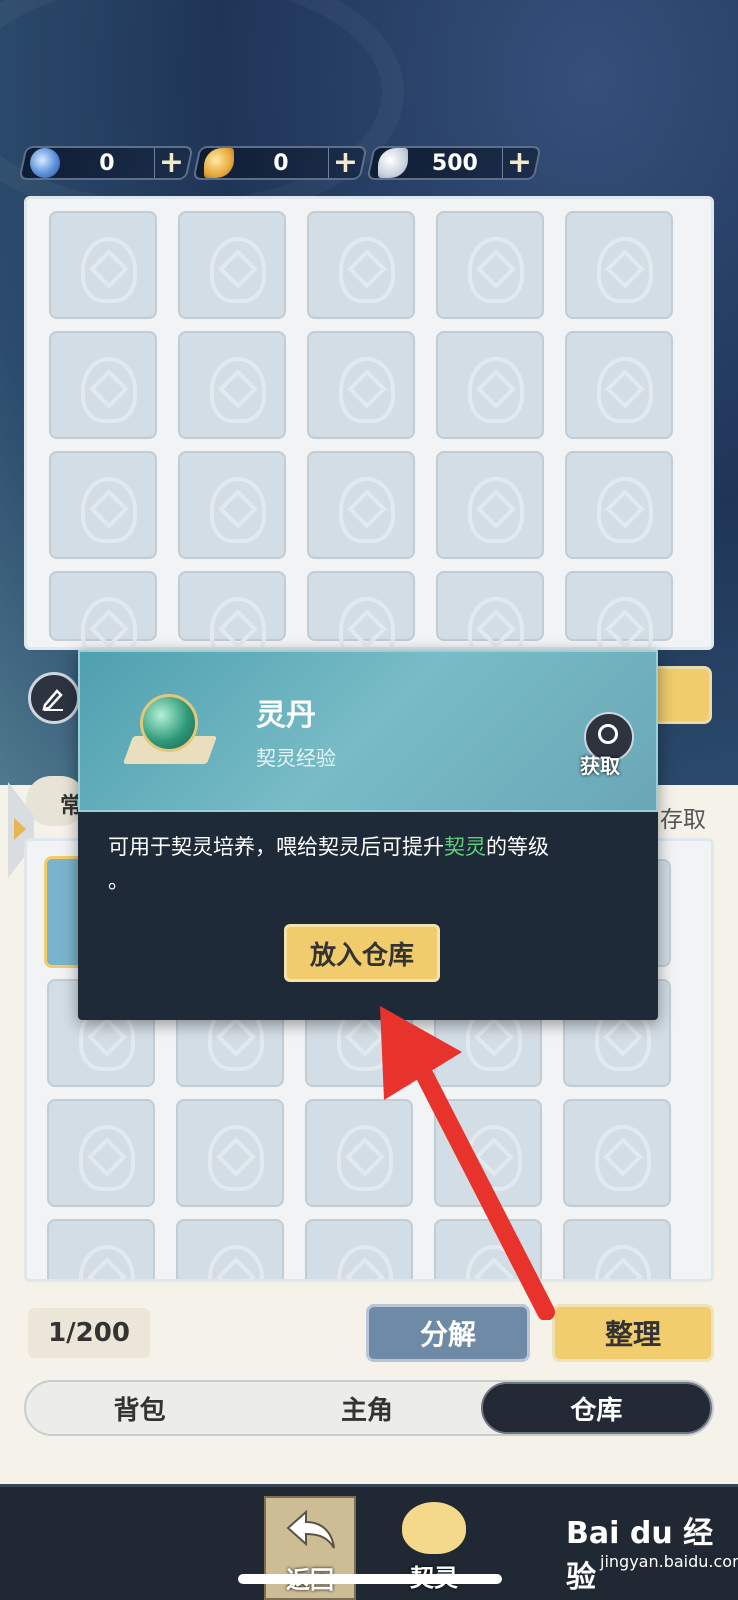 The image size is (738, 1600). I want to click on currency-blue-orb: 0 +, so click(106, 162).